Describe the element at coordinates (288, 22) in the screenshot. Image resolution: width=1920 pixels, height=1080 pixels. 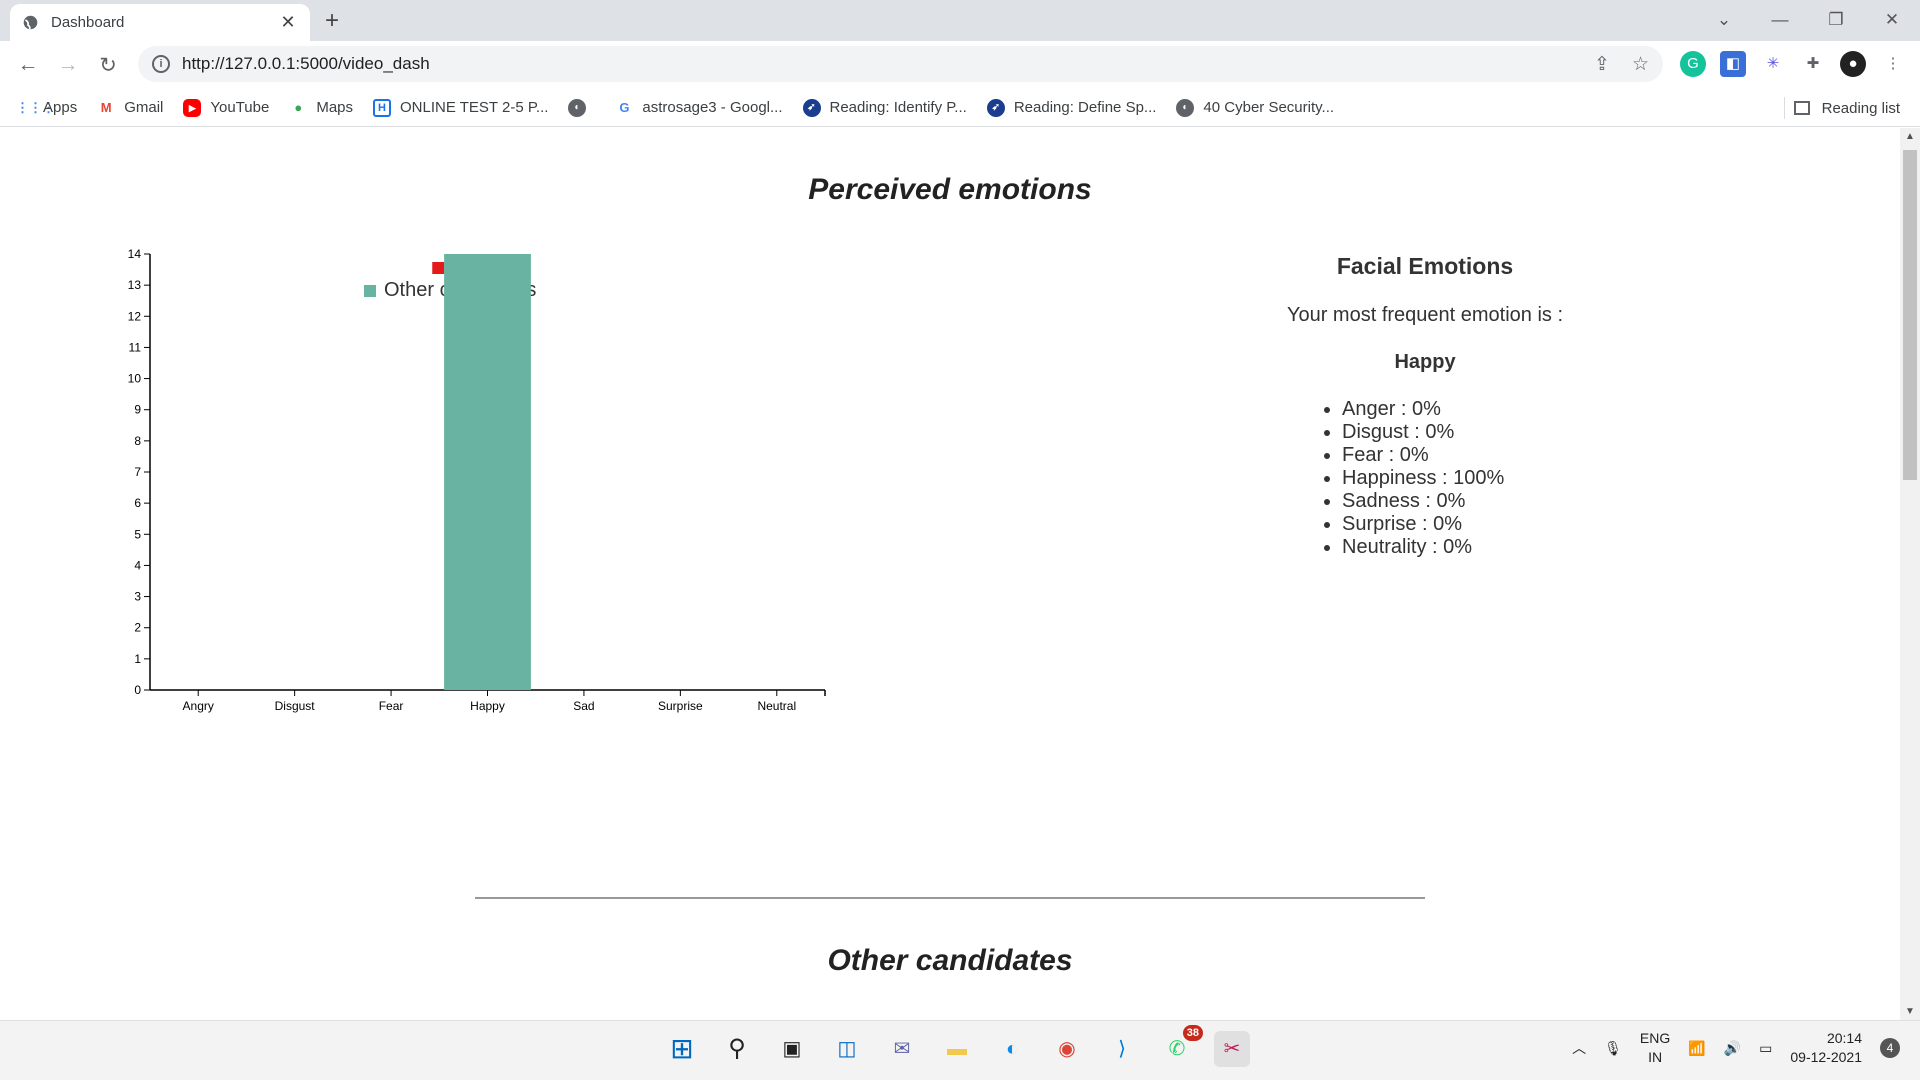
I see `close-tab-icon: ✕` at that location.